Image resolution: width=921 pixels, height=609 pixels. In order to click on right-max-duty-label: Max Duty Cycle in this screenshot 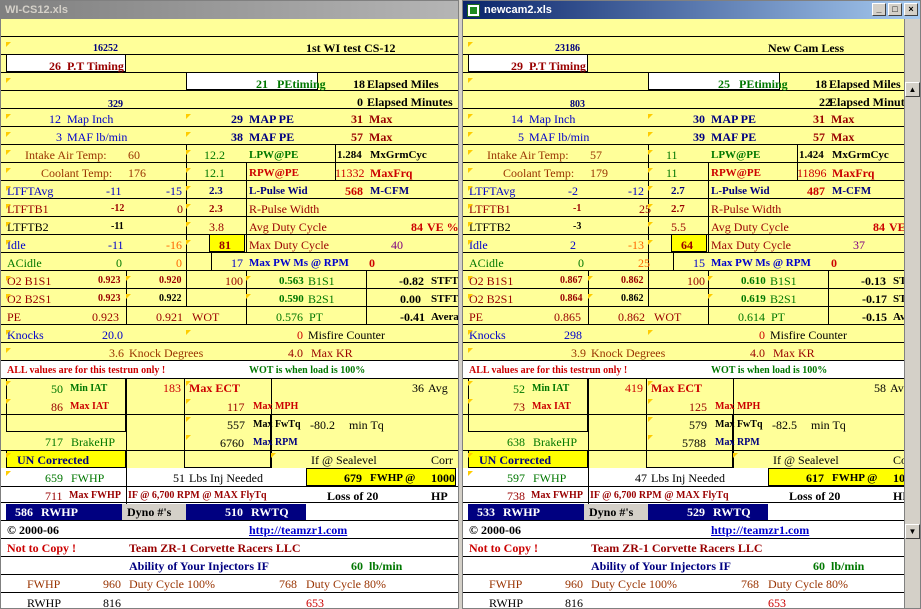, I will do `click(751, 245)`.